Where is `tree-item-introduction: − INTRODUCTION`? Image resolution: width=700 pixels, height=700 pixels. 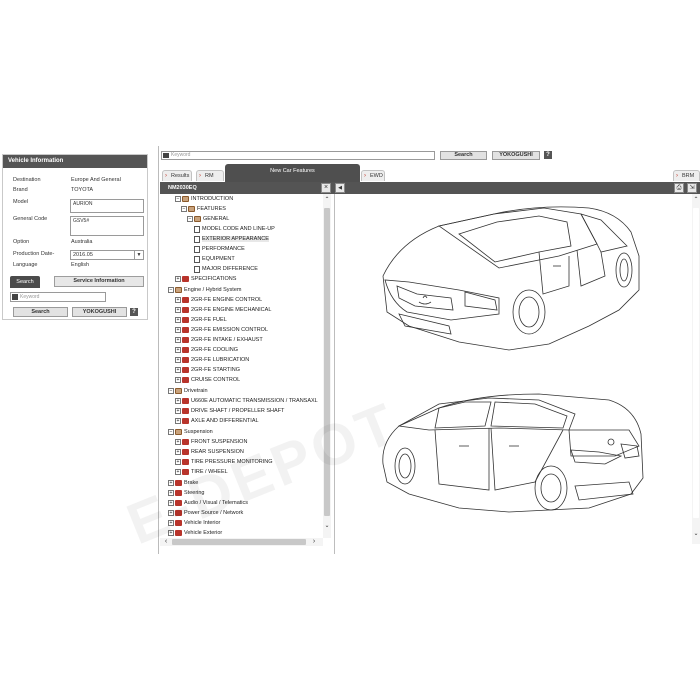 tree-item-introduction: − INTRODUCTION is located at coordinates (204, 199).